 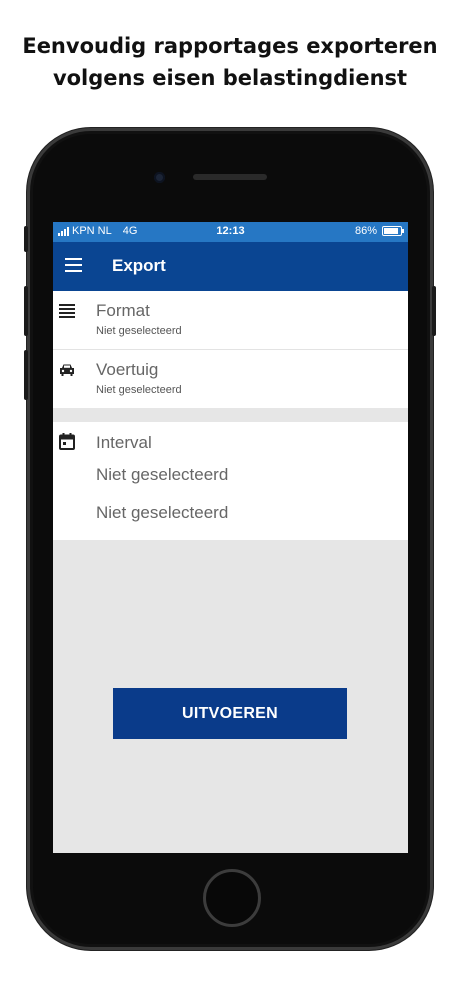 I want to click on field-format: Format Niet geselecteerd, so click(x=230, y=320).